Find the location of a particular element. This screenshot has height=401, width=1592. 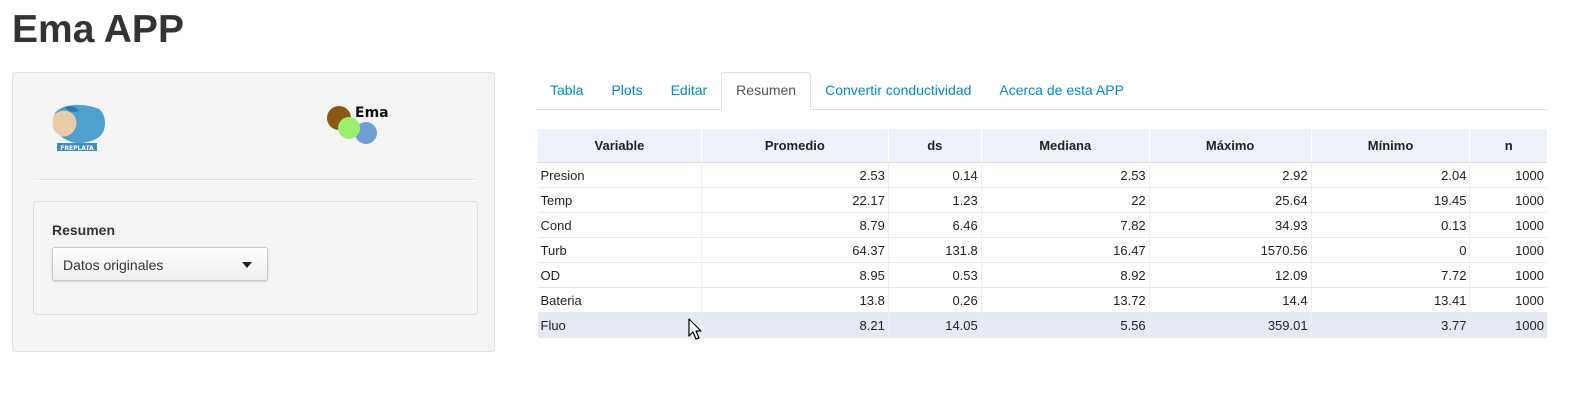

table-cell: Bateria is located at coordinates (619, 300).